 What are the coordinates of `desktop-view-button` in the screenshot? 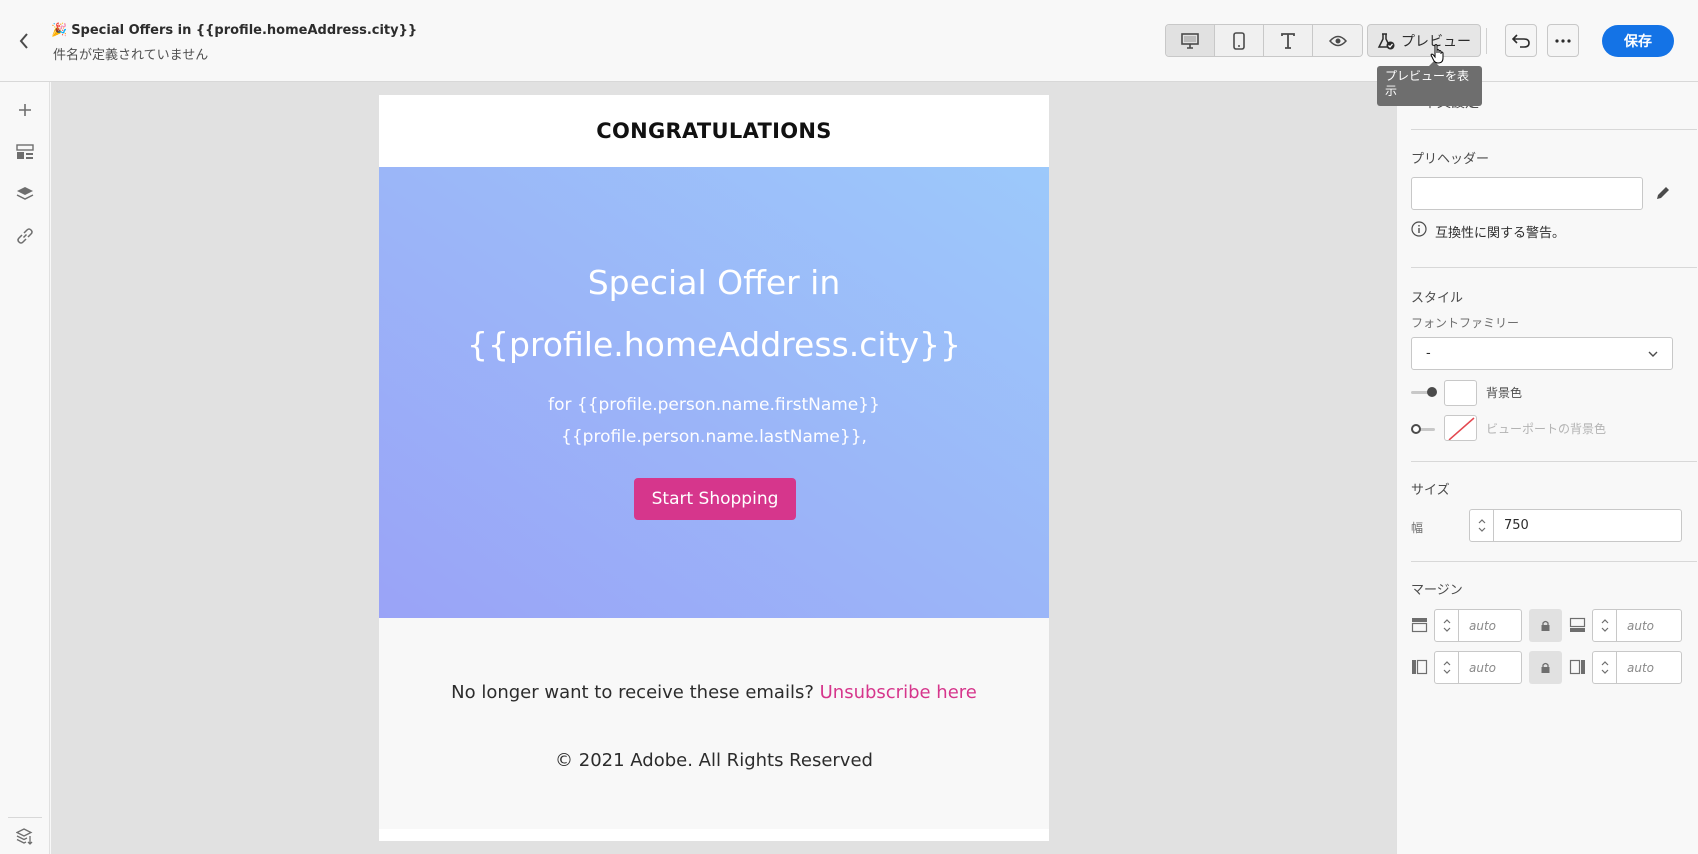 It's located at (1190, 40).